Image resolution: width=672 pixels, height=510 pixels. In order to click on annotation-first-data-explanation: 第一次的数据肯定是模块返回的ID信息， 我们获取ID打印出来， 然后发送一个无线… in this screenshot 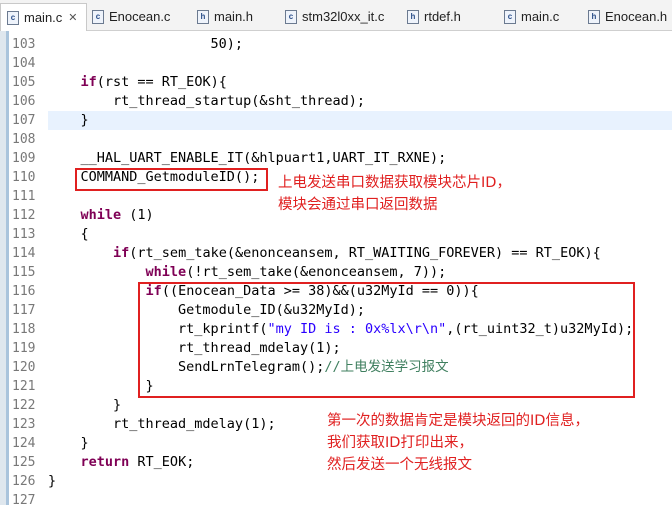, I will do `click(458, 443)`.